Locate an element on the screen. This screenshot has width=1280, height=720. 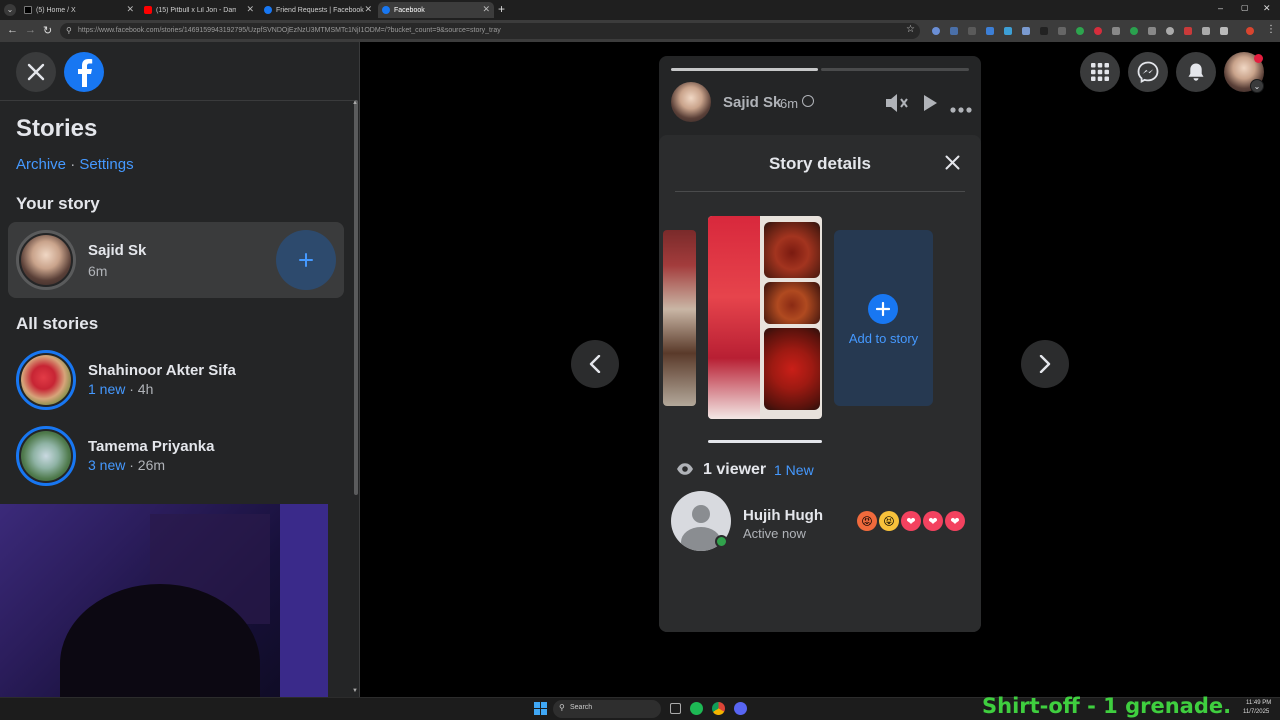
add-story-button is located at coordinates (306, 260).